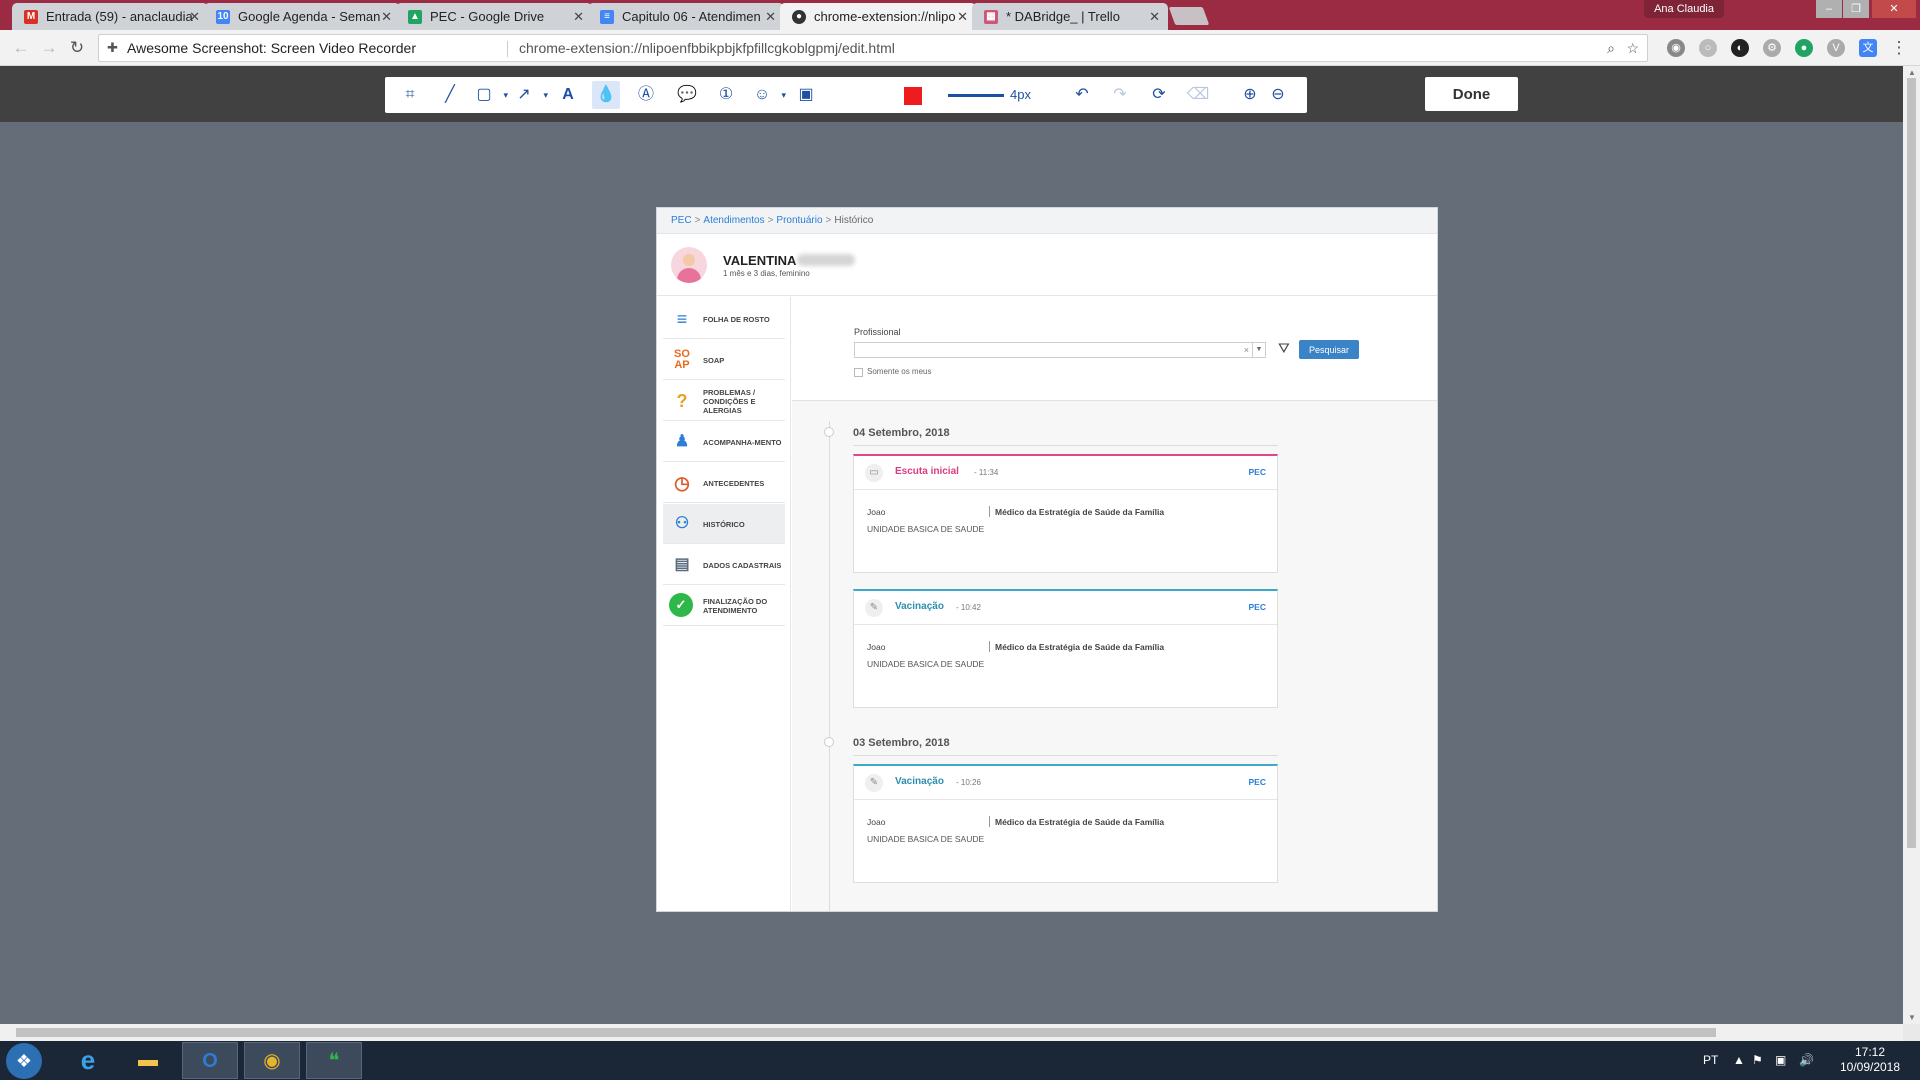 The image size is (1920, 1080). I want to click on menu-item-folha-de-rosto: ≡ FOLHA DE ROSTO, so click(724, 319).